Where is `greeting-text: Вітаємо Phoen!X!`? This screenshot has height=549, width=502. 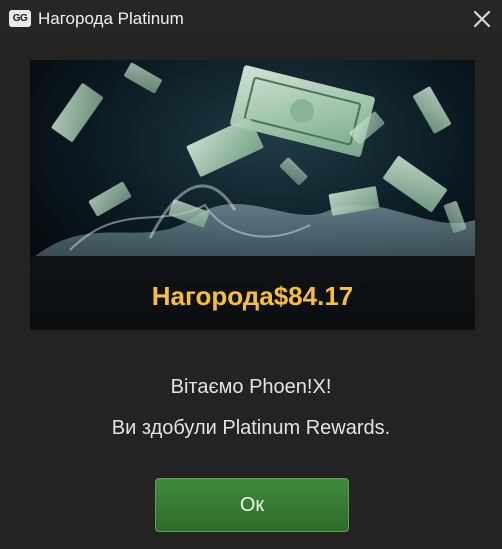 greeting-text: Вітаємо Phoen!X! is located at coordinates (251, 387).